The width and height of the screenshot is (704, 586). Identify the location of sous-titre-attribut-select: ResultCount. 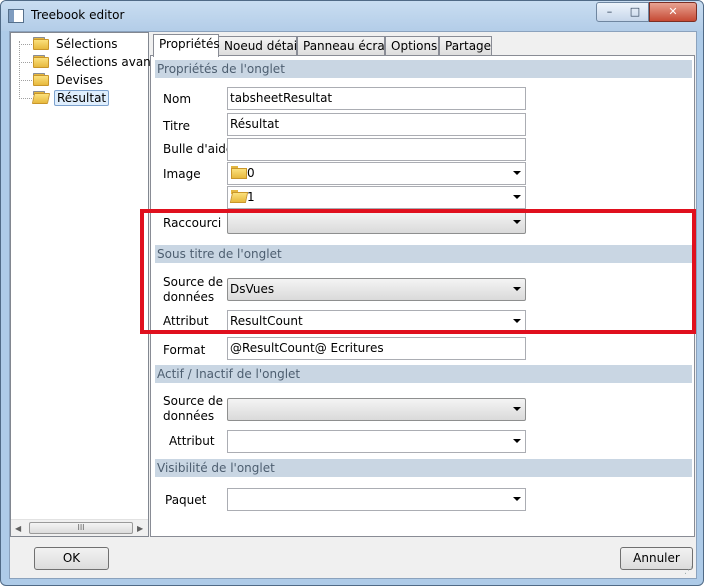
(376, 321).